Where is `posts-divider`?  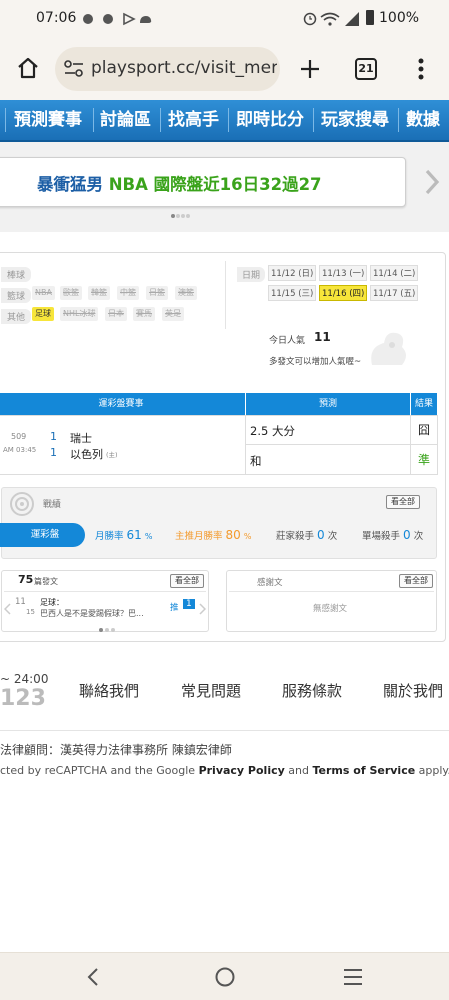 posts-divider is located at coordinates (105, 591).